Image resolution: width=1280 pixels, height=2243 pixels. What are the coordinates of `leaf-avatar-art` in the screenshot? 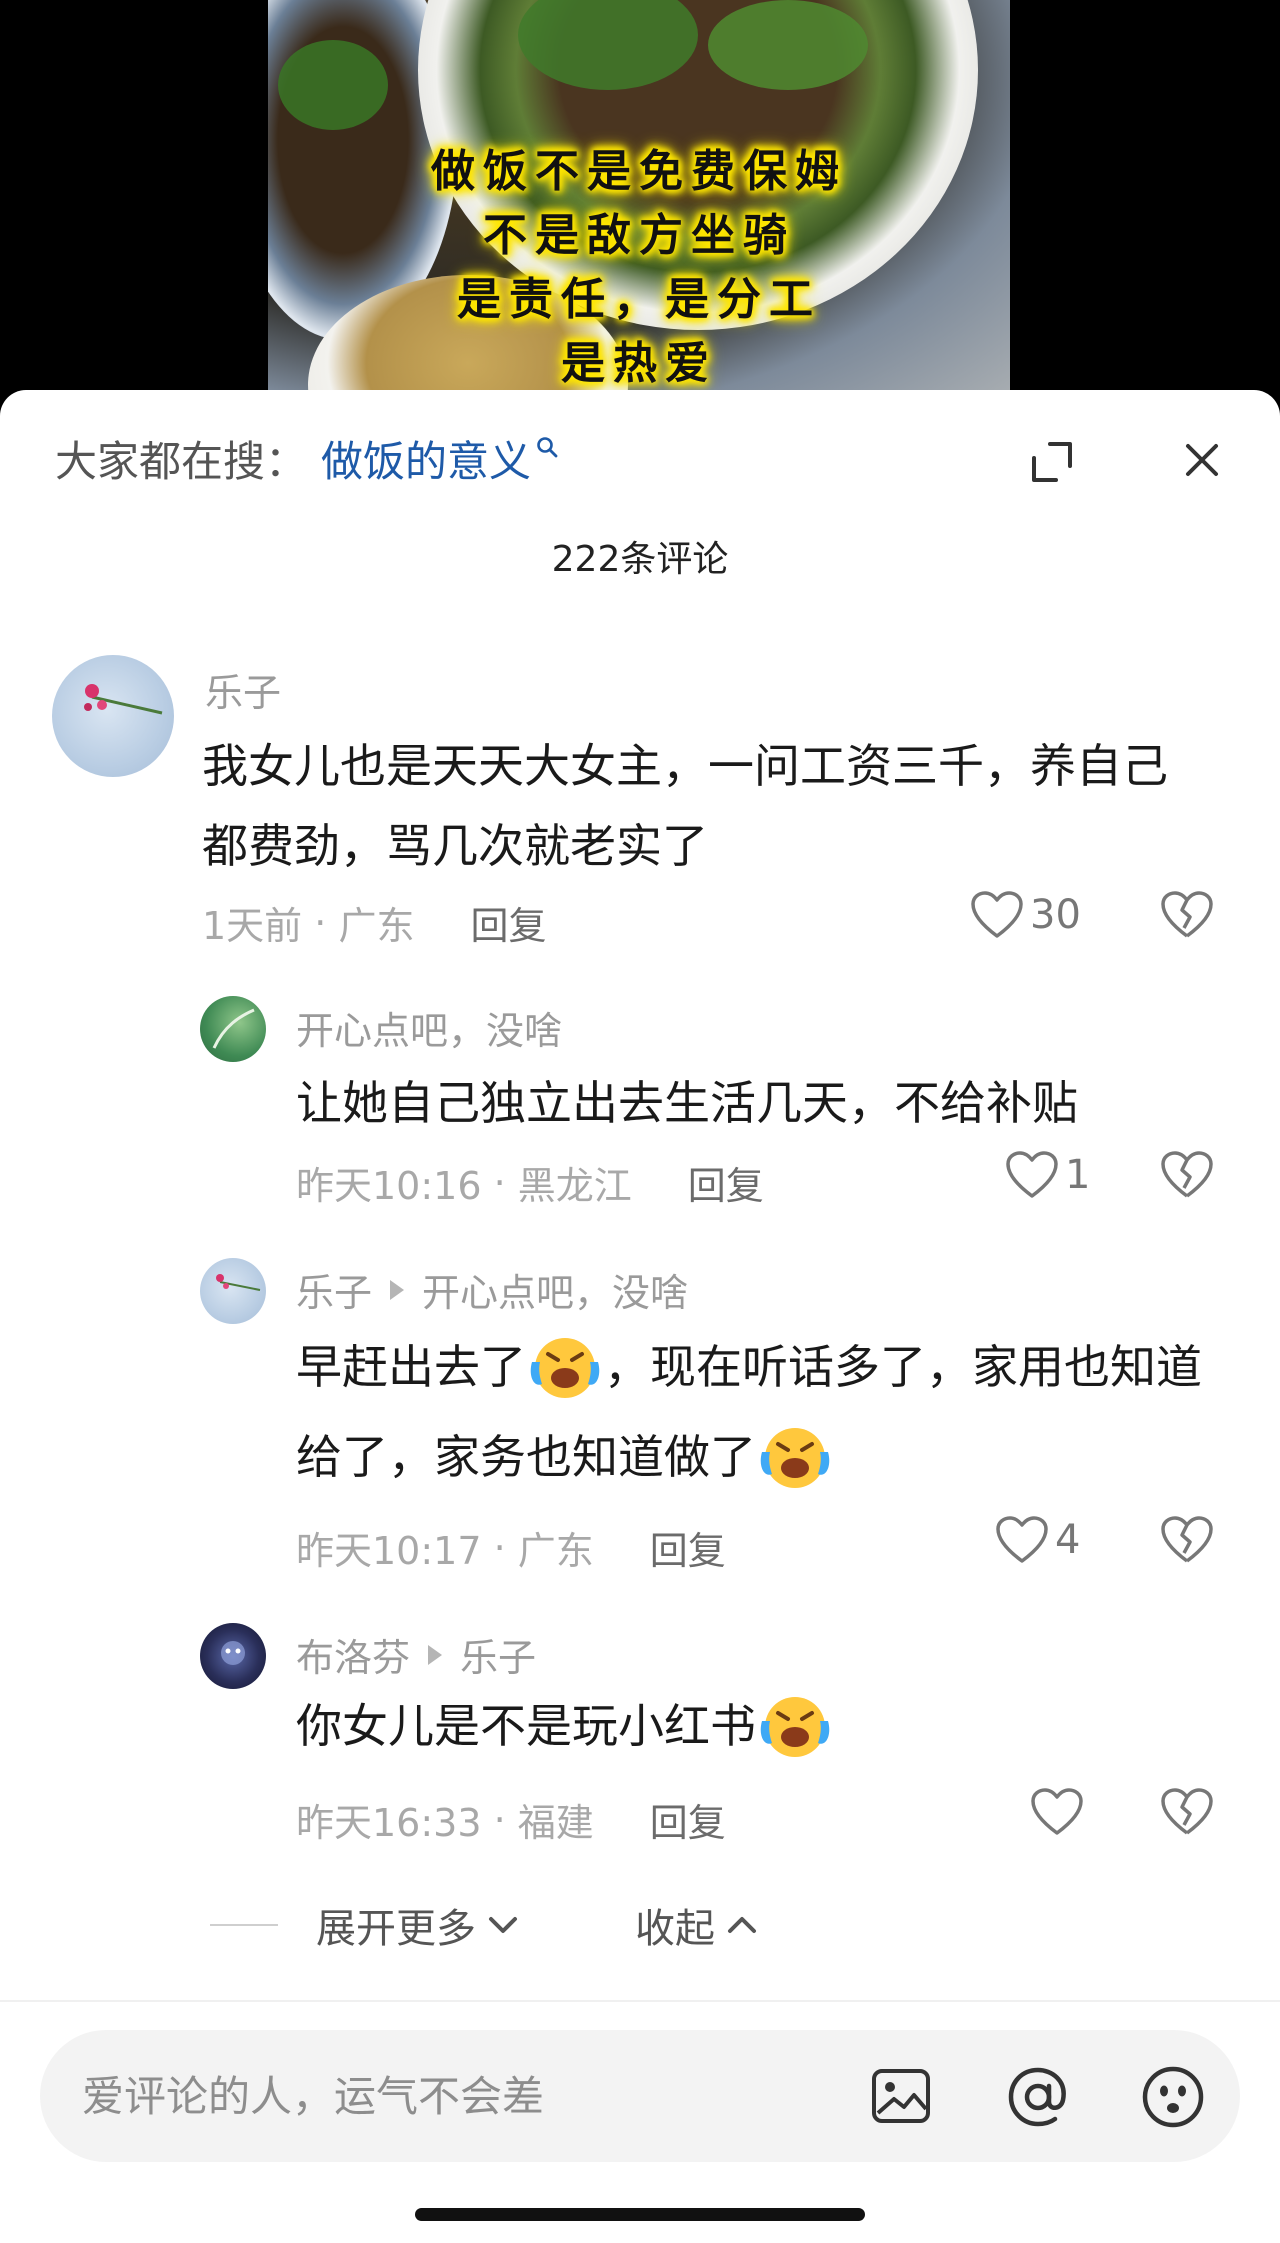 It's located at (233, 1028).